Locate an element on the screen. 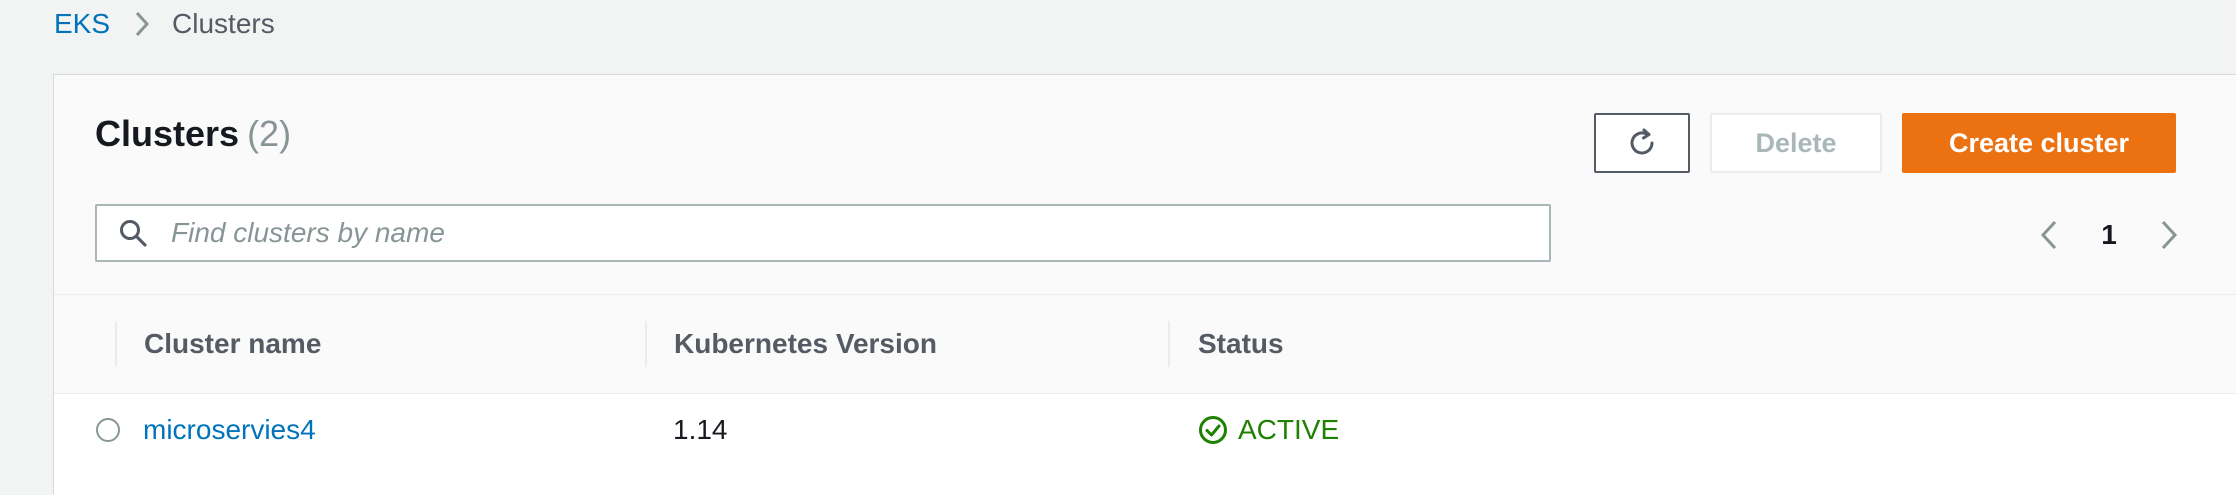 The width and height of the screenshot is (2236, 495). clusters-title: Clusters is located at coordinates (167, 133).